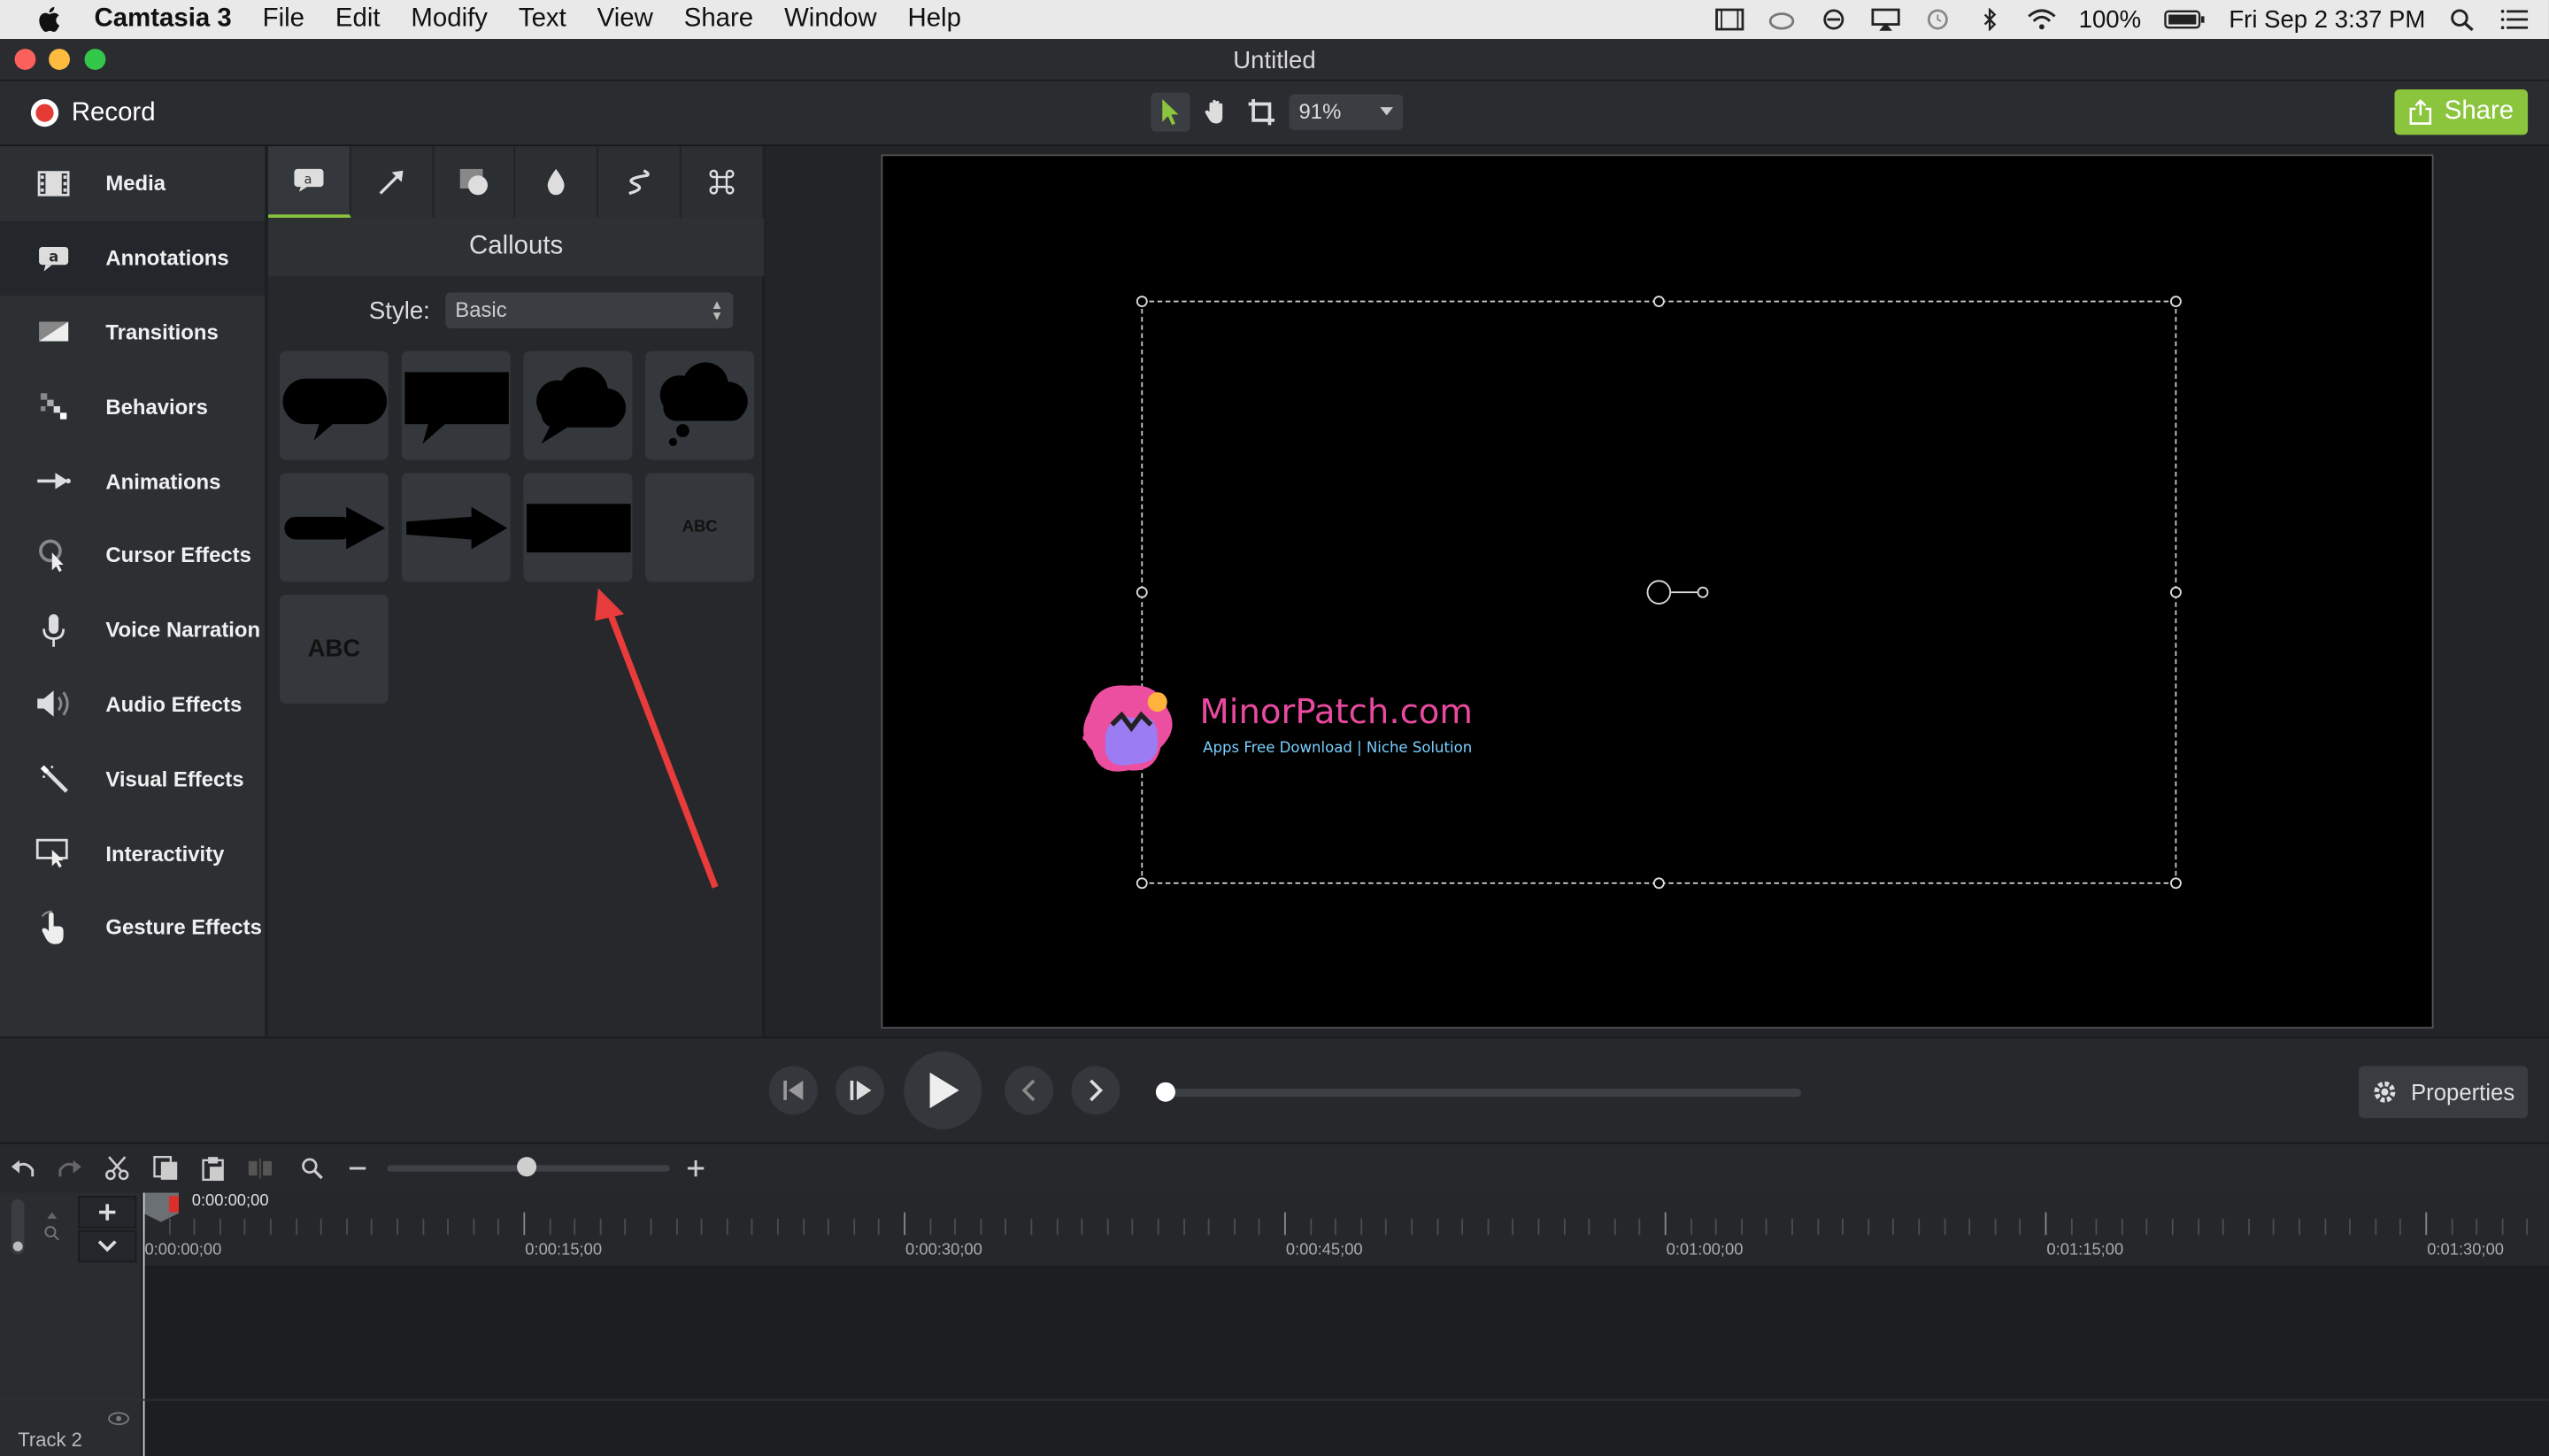 Image resolution: width=2549 pixels, height=1456 pixels. Describe the element at coordinates (700, 405) in the screenshot. I see `callout-thought-cloud-dots` at that location.